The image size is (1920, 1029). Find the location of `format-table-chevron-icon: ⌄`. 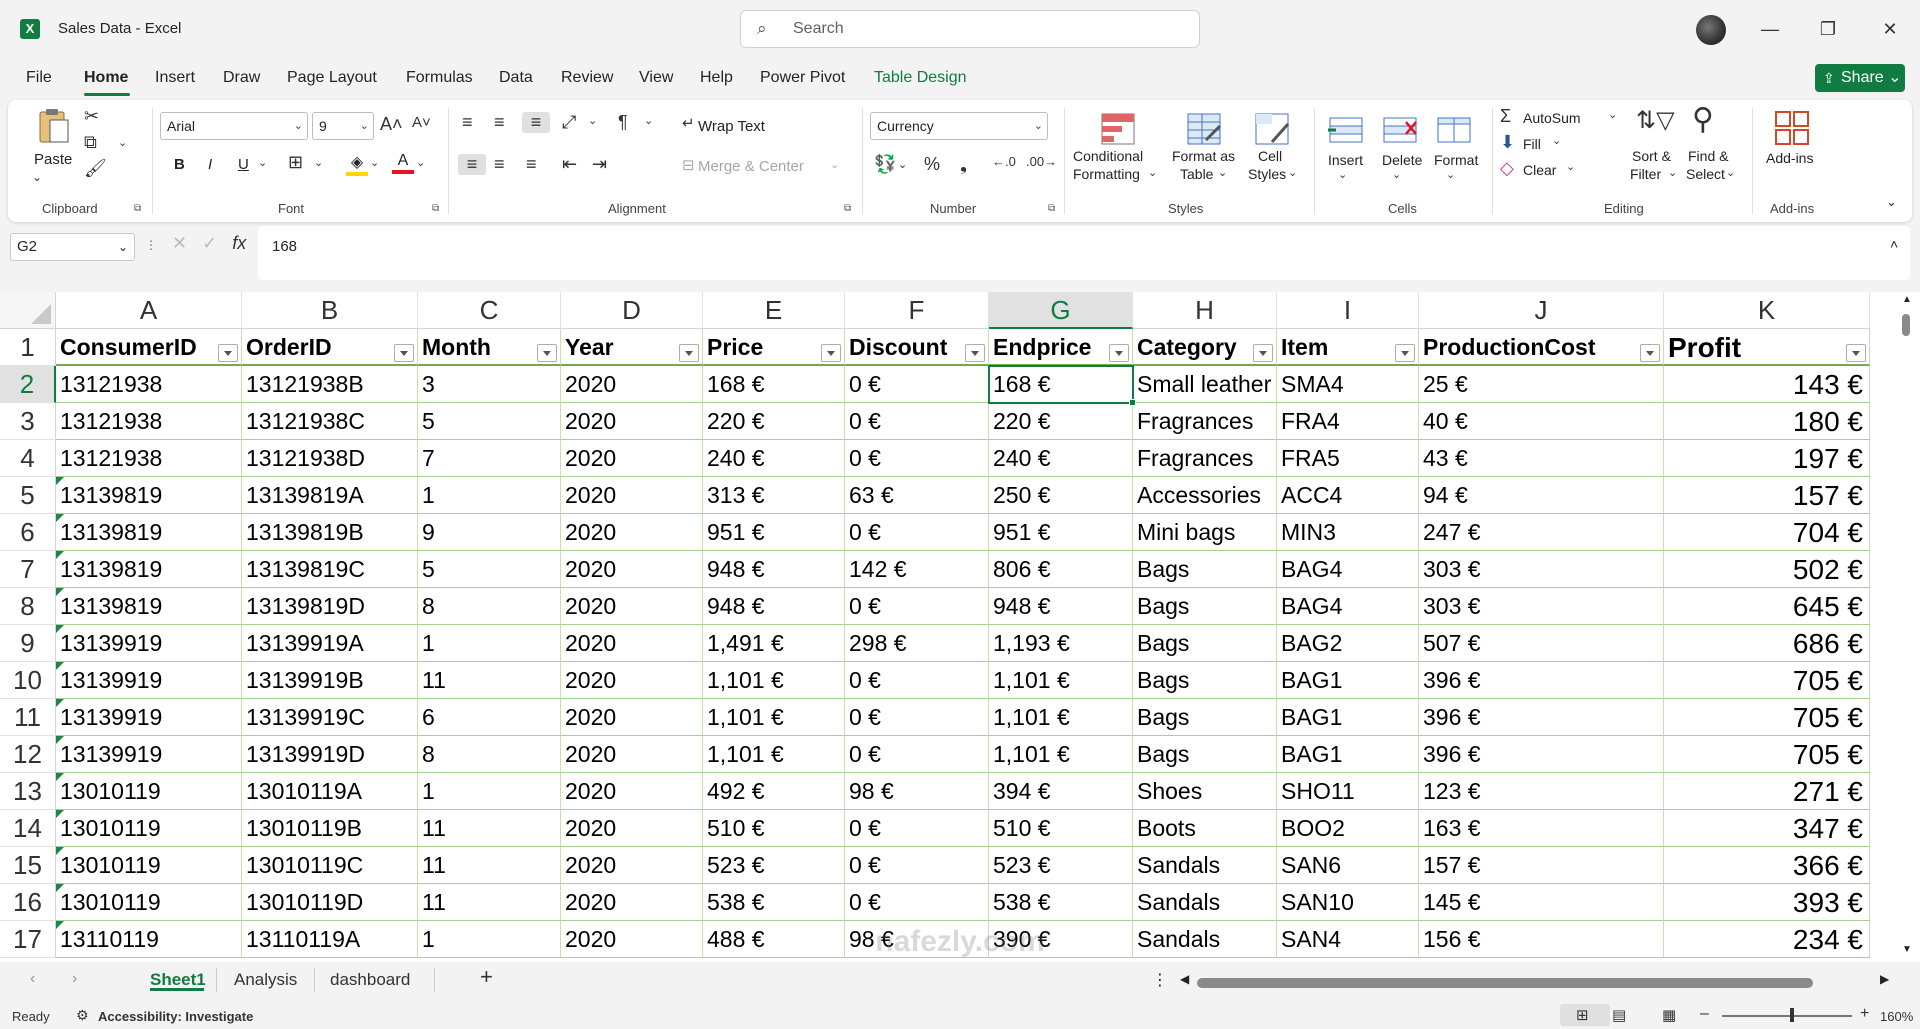

format-table-chevron-icon: ⌄ is located at coordinates (1222, 172).